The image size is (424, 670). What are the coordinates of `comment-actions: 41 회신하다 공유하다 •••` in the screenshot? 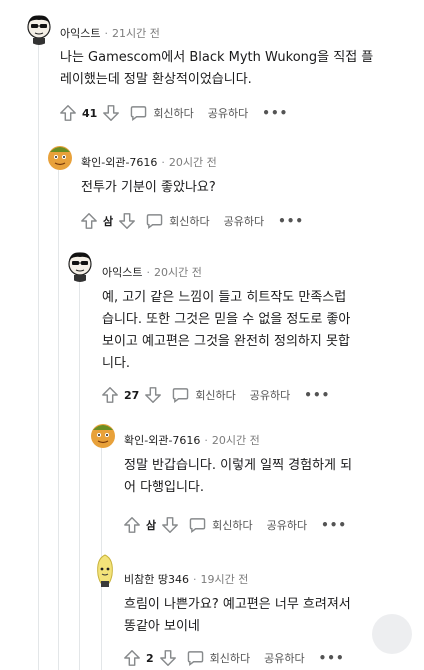 It's located at (173, 113).